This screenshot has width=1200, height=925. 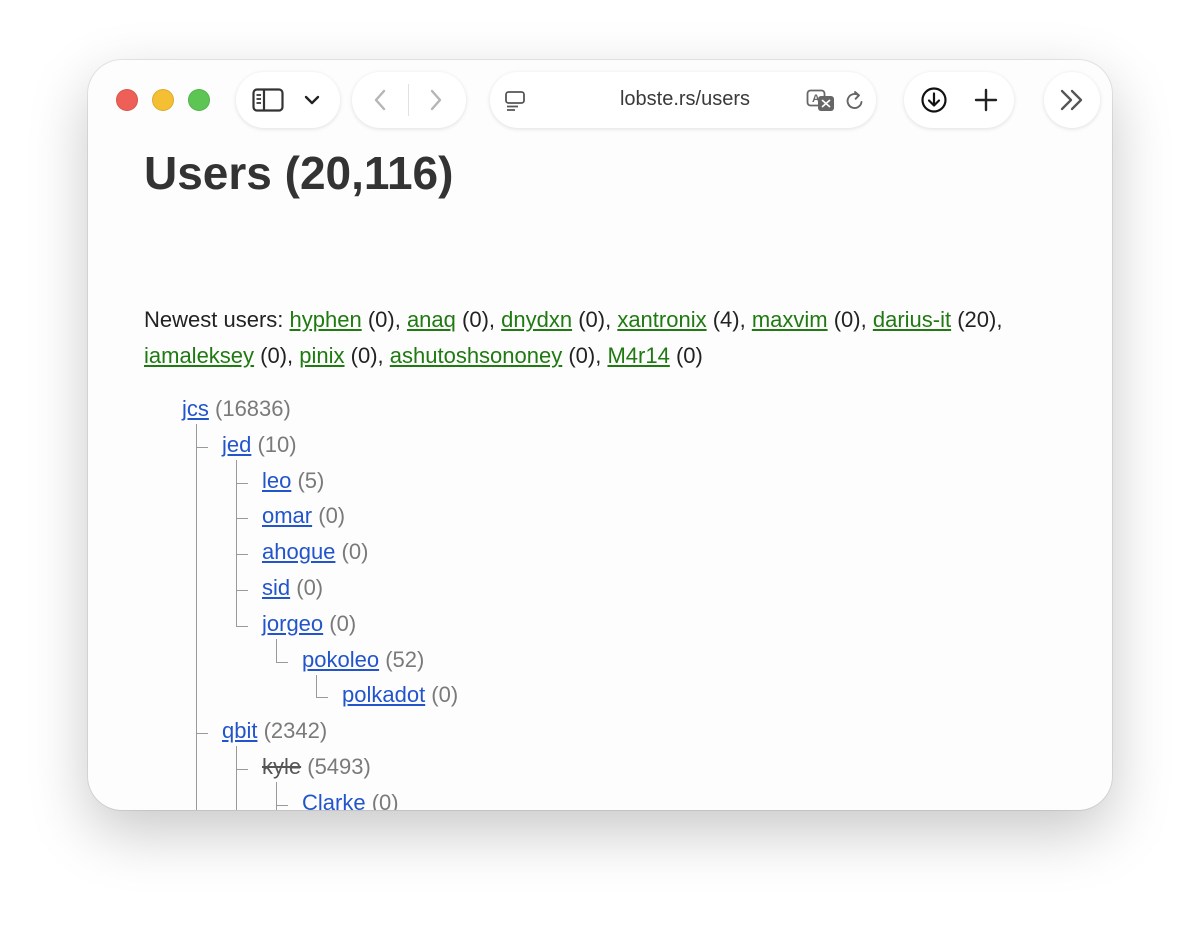 What do you see at coordinates (276, 480) in the screenshot?
I see `user-link: leo` at bounding box center [276, 480].